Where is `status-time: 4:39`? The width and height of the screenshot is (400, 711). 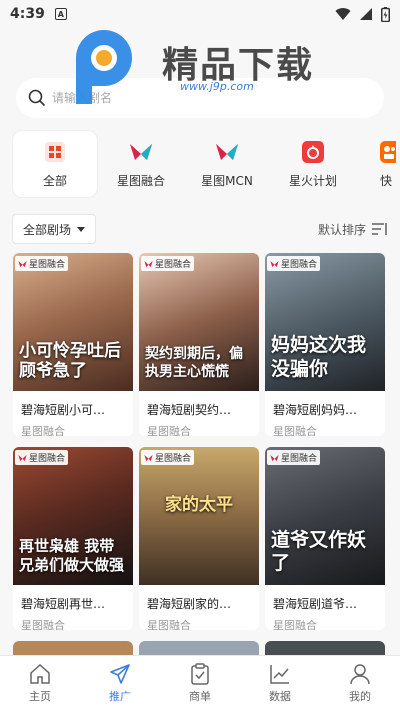
status-time: 4:39 is located at coordinates (27, 14).